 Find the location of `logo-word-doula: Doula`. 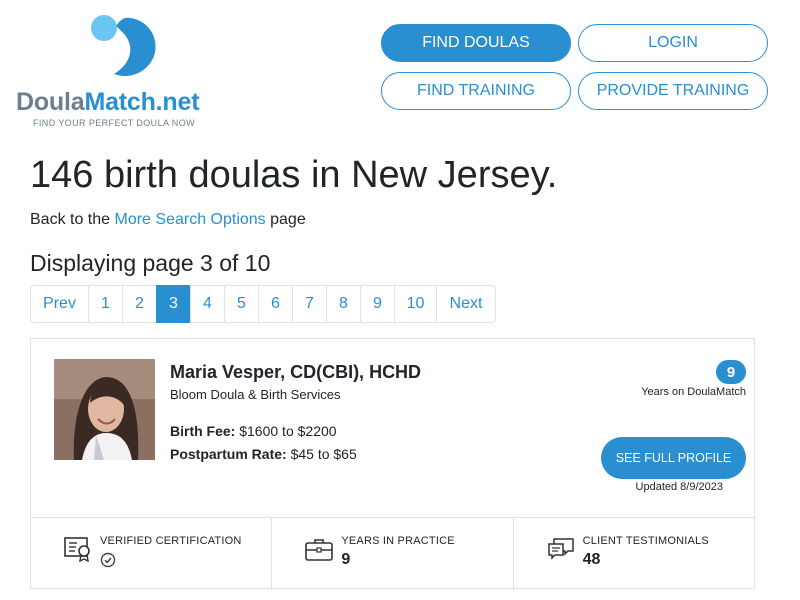

logo-word-doula: Doula is located at coordinates (50, 102).